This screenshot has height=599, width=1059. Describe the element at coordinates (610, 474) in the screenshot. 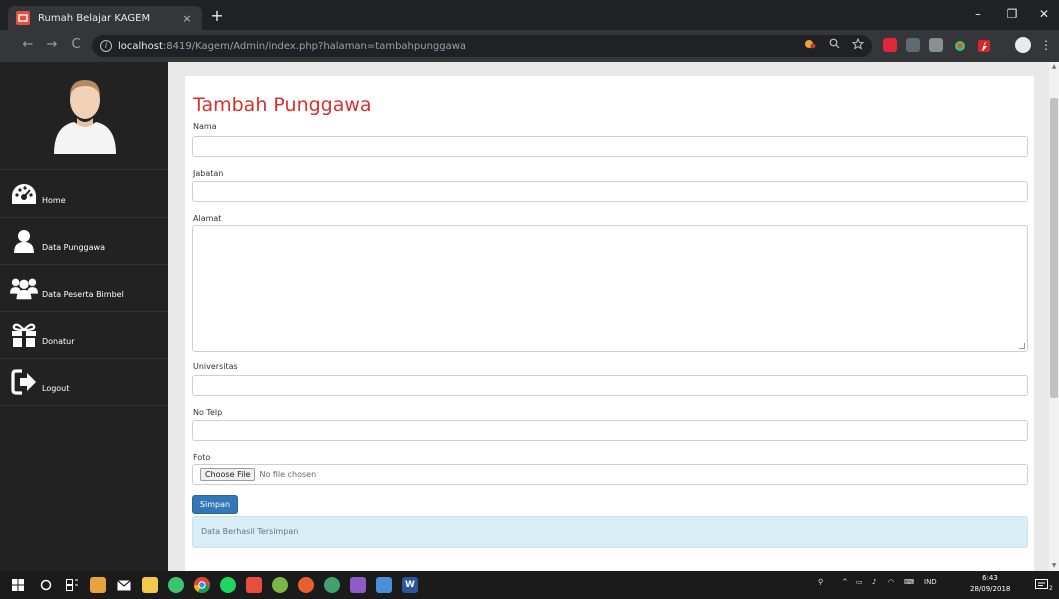

I see `foto-file-input: Choose File No file chosen` at that location.